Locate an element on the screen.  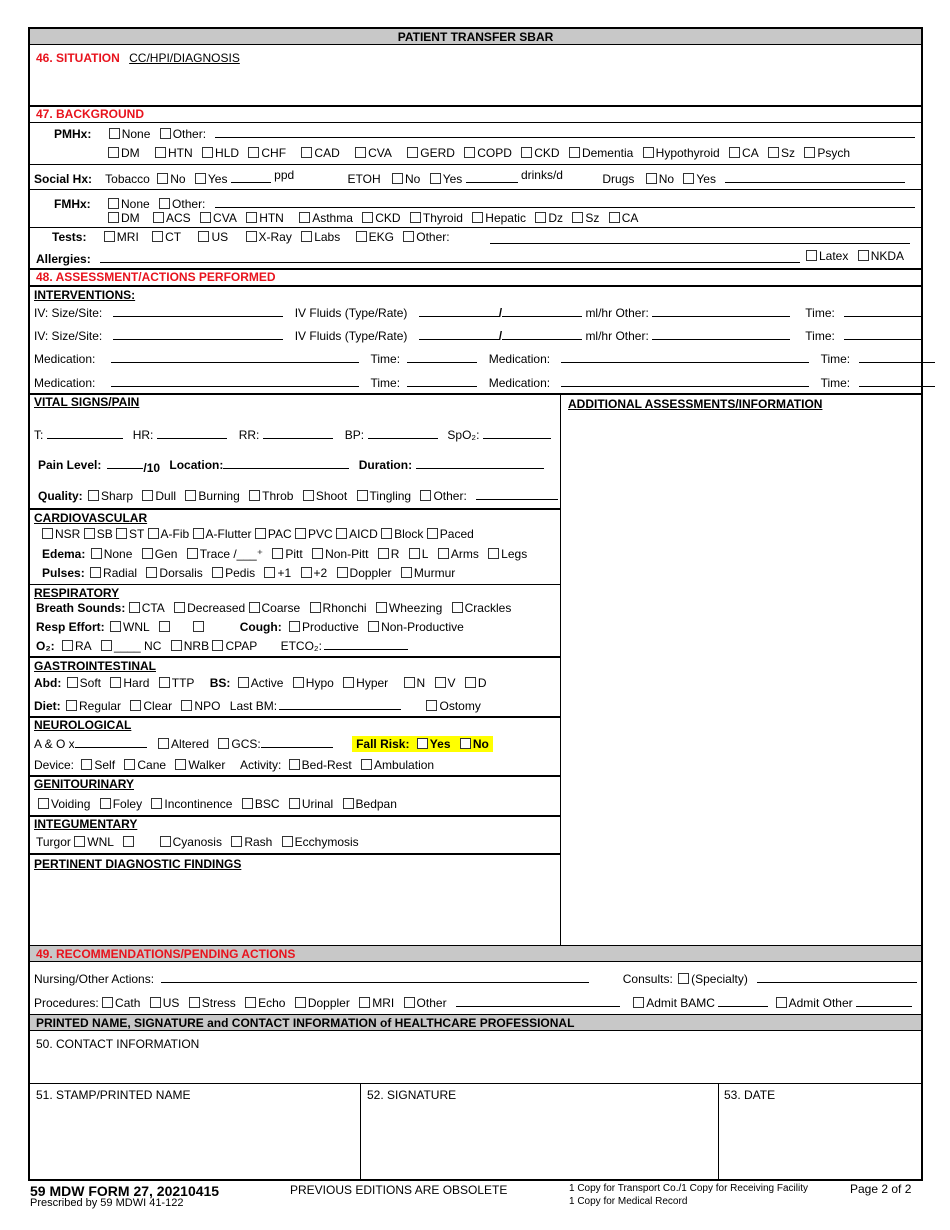
fmhx-sz: Sz is located at coordinates (585, 218).